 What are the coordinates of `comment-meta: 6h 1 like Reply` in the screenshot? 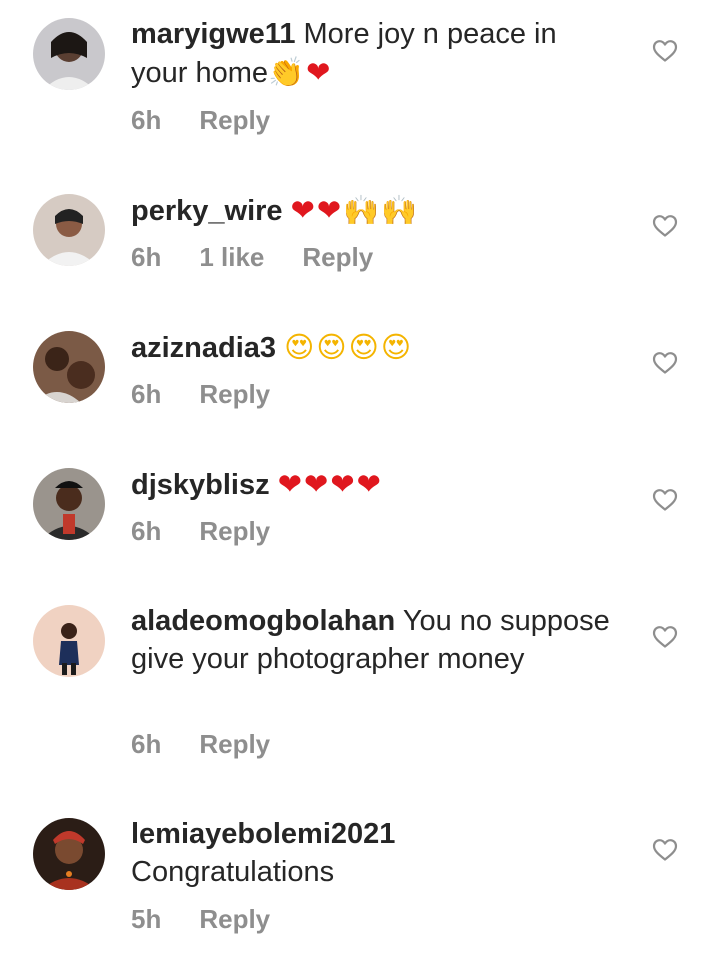 It's located at (271, 257).